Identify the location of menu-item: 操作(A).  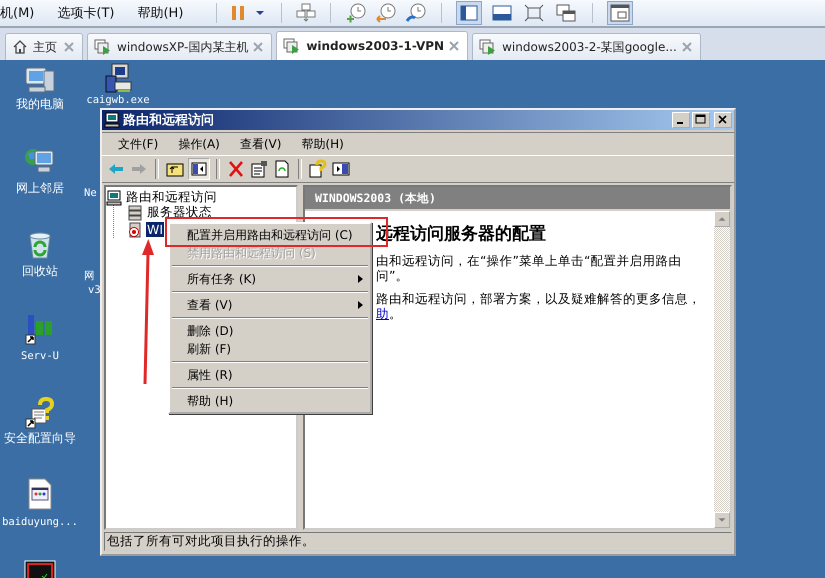
(199, 144).